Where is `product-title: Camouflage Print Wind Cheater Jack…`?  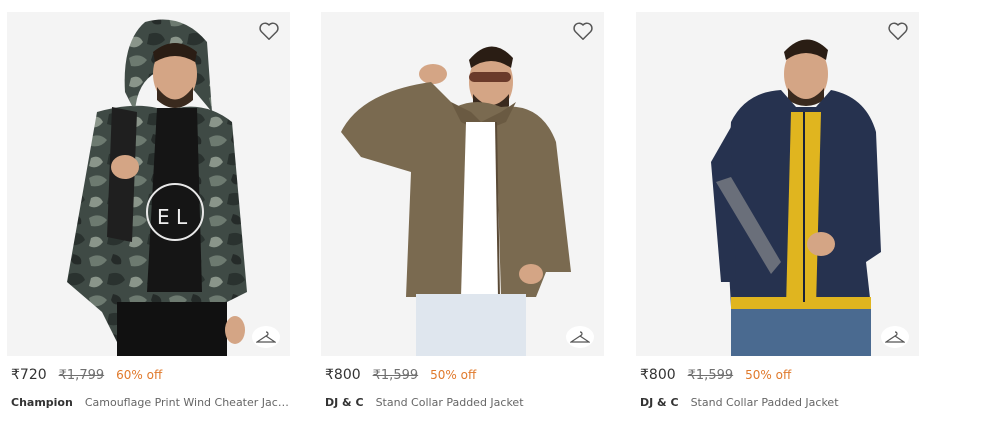
product-title: Camouflage Print Wind Cheater Jack… is located at coordinates (187, 402).